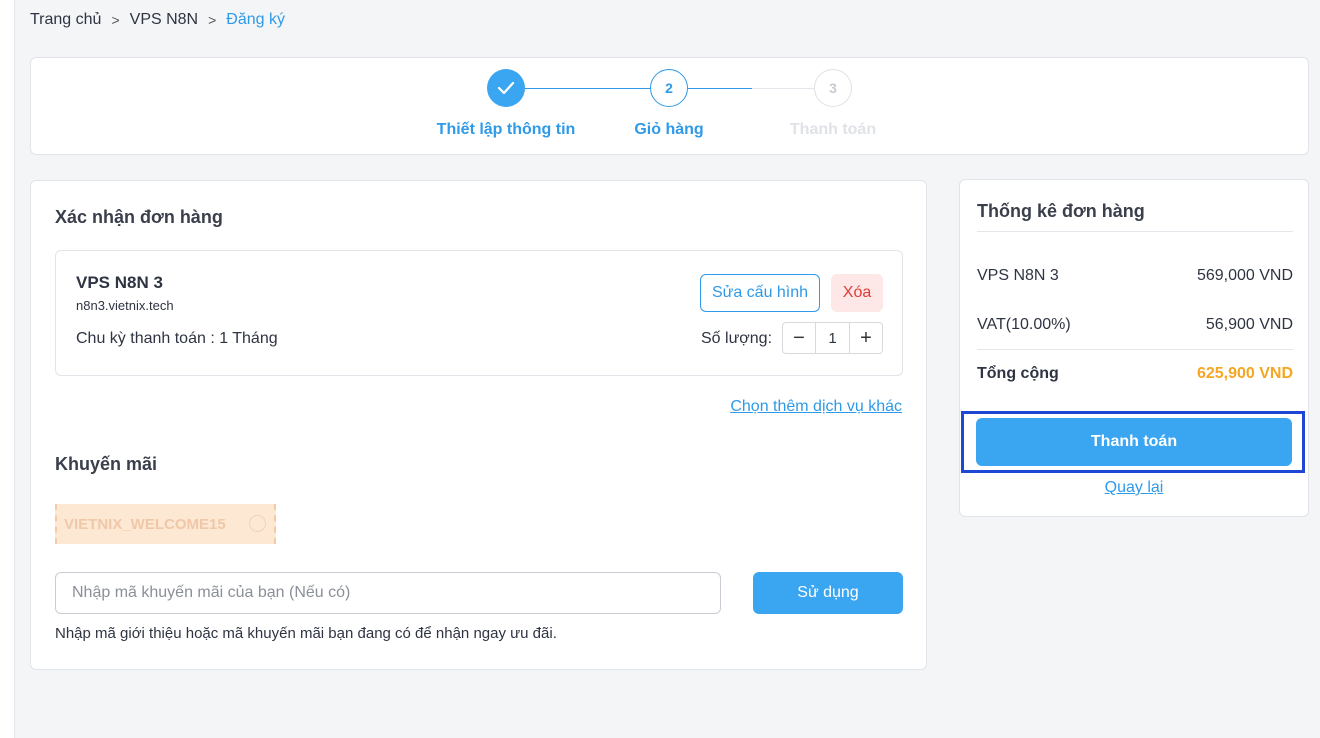  What do you see at coordinates (177, 338) in the screenshot?
I see `item-billing-cycle: Chu kỳ thanh toán : 1 Tháng` at bounding box center [177, 338].